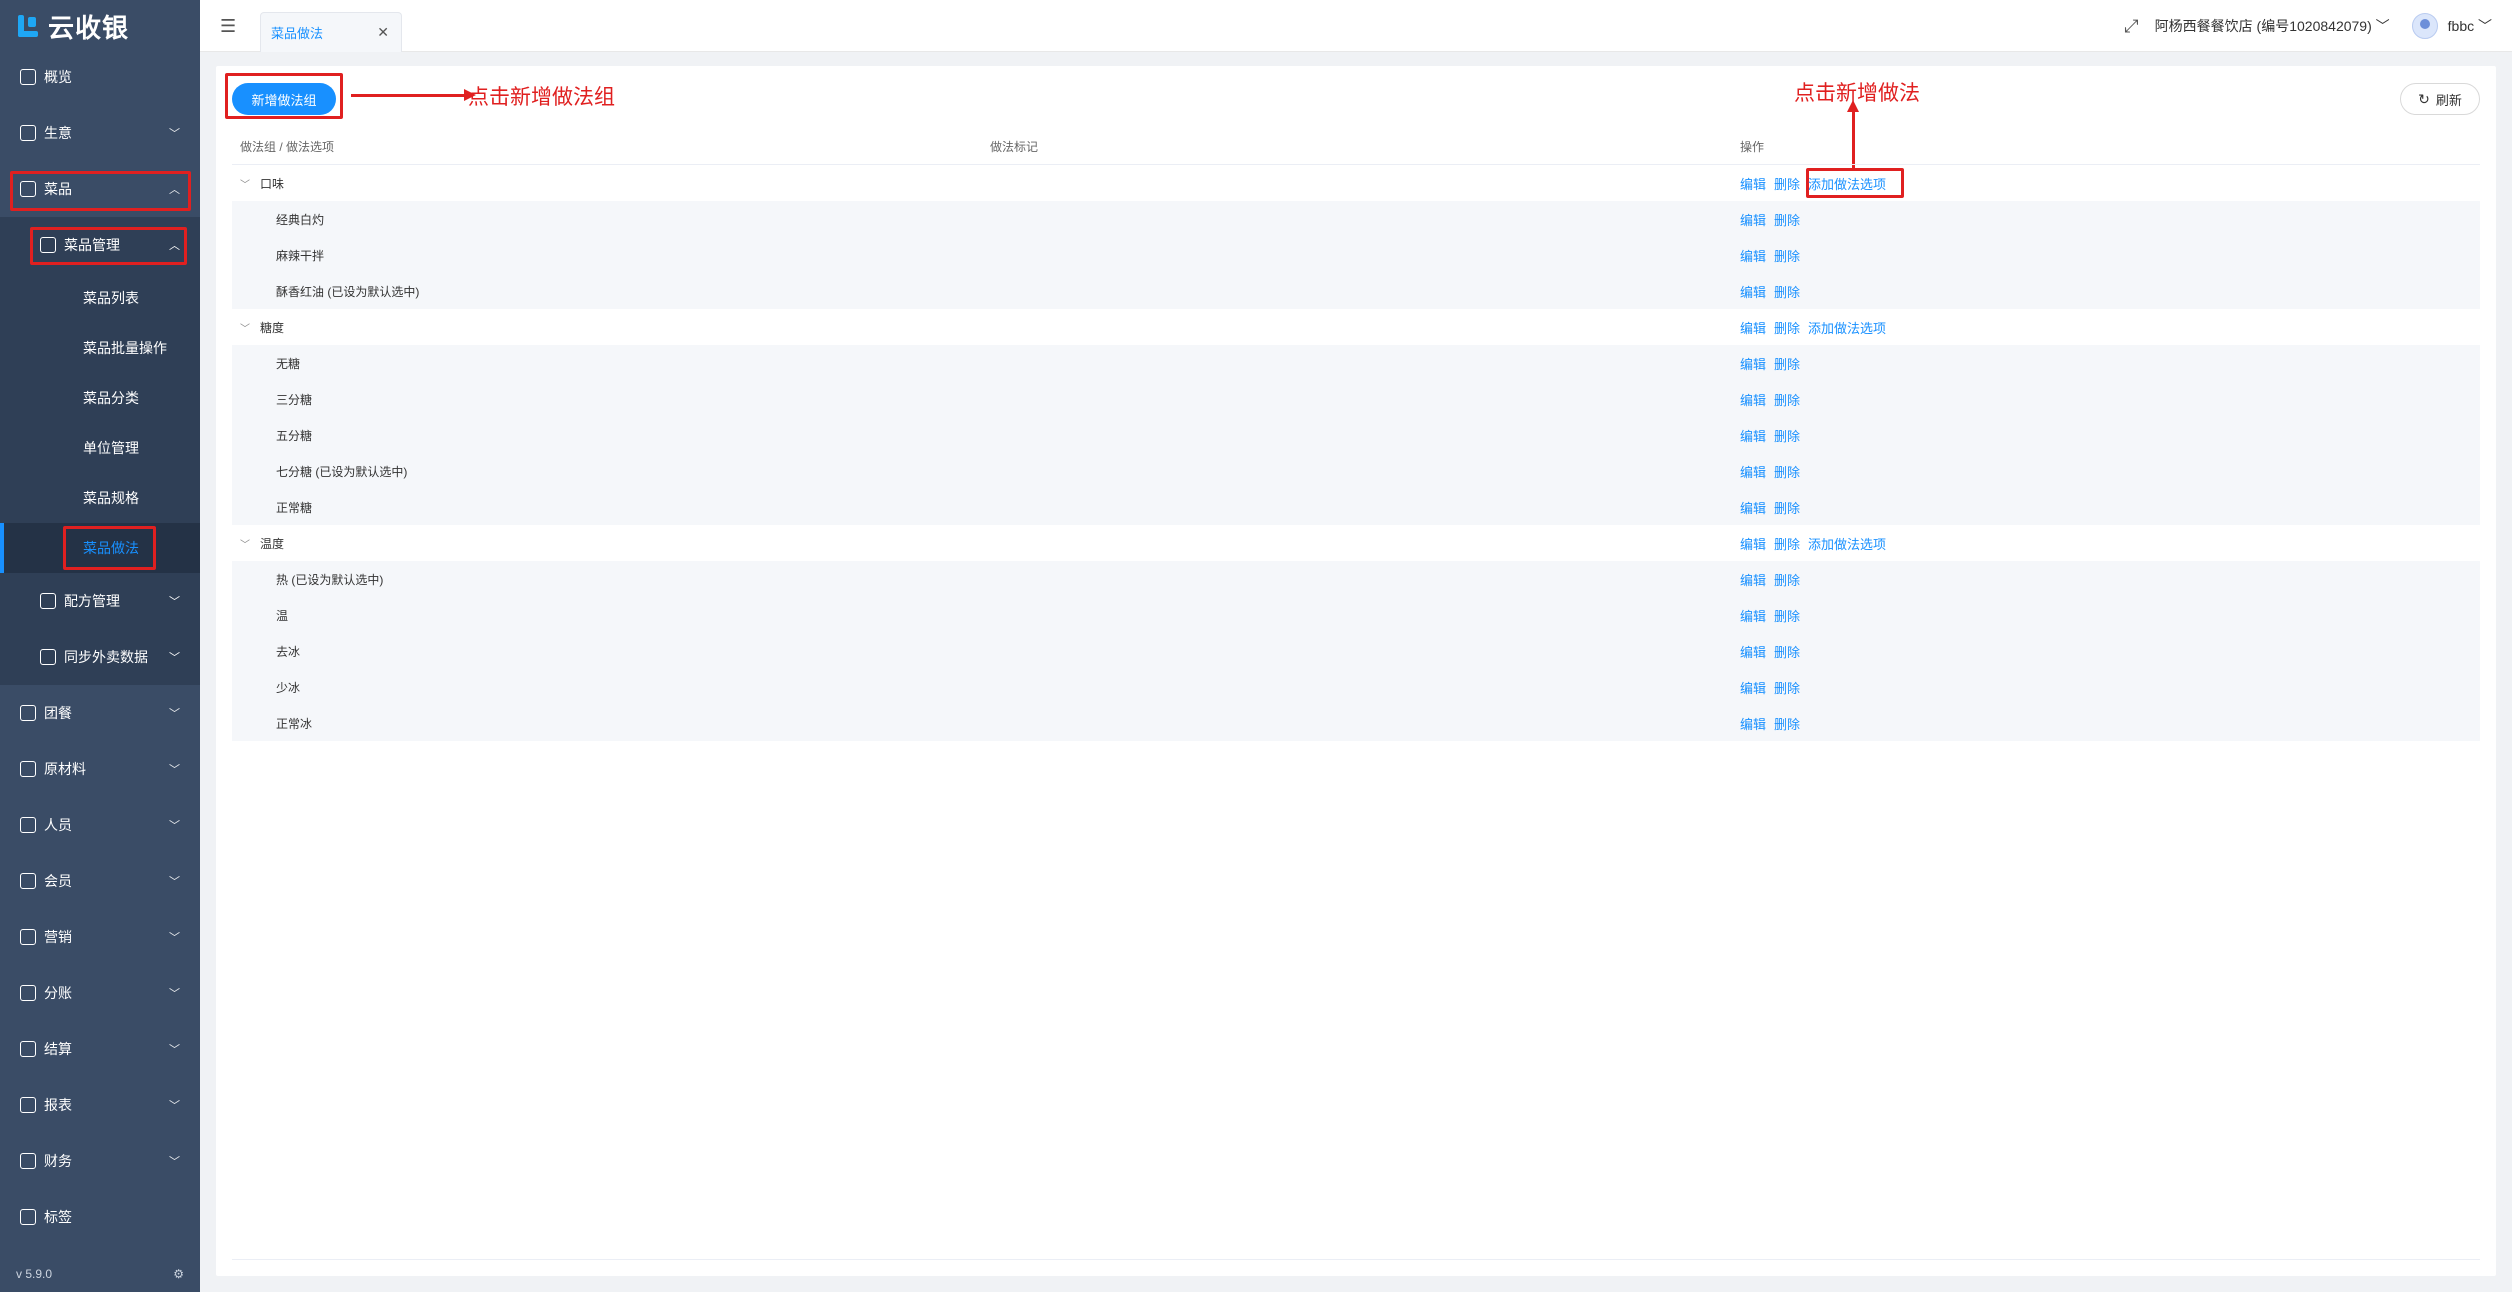  What do you see at coordinates (100, 448) in the screenshot?
I see `sidebar-item-unit-management: 单位管理` at bounding box center [100, 448].